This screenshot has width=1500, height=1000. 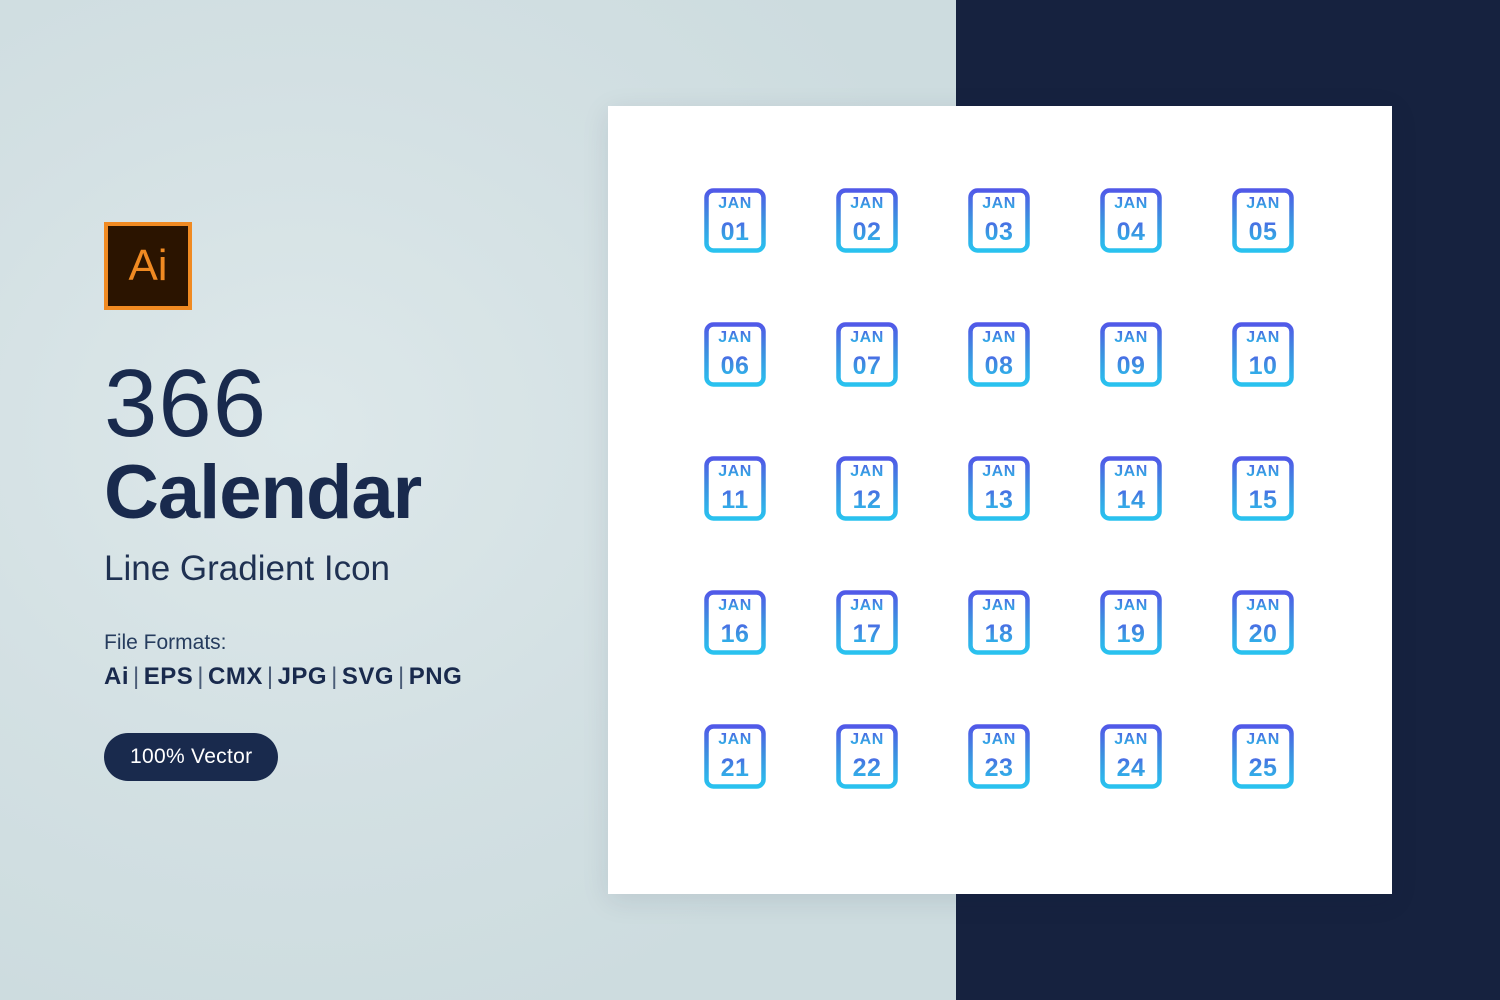 What do you see at coordinates (735, 232) in the screenshot?
I see `calendar-day-number: 01` at bounding box center [735, 232].